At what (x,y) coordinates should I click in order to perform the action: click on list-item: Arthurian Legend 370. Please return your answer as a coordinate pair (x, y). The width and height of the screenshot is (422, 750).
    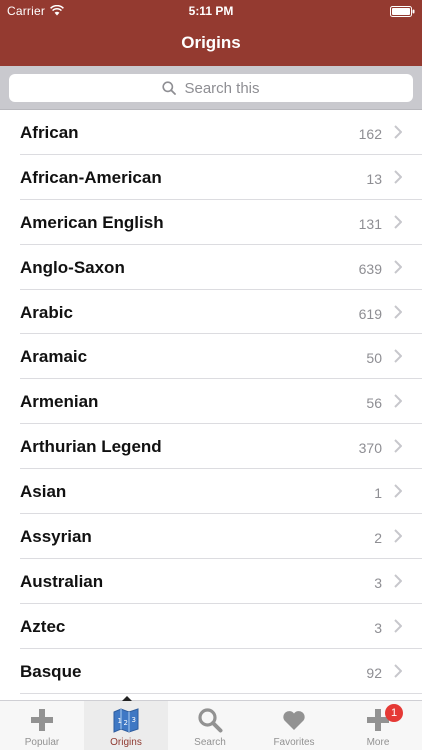
    Looking at the image, I should click on (211, 447).